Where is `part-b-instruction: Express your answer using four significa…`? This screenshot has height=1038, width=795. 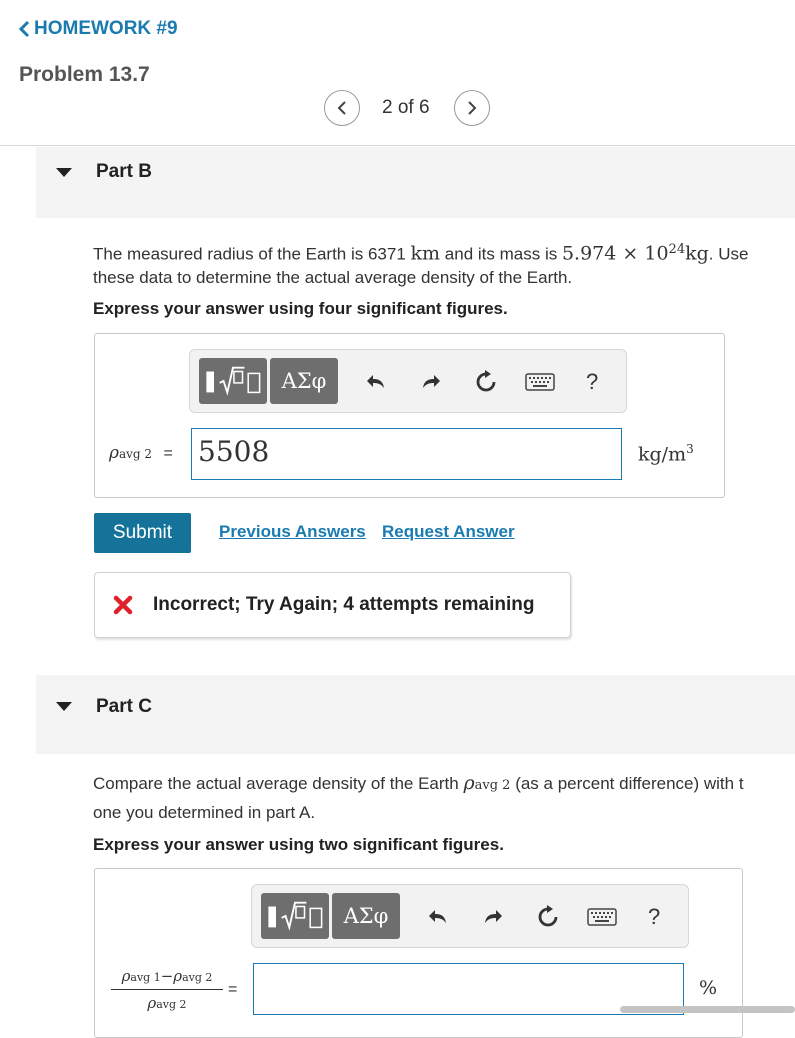
part-b-instruction: Express your answer using four significa… is located at coordinates (300, 308).